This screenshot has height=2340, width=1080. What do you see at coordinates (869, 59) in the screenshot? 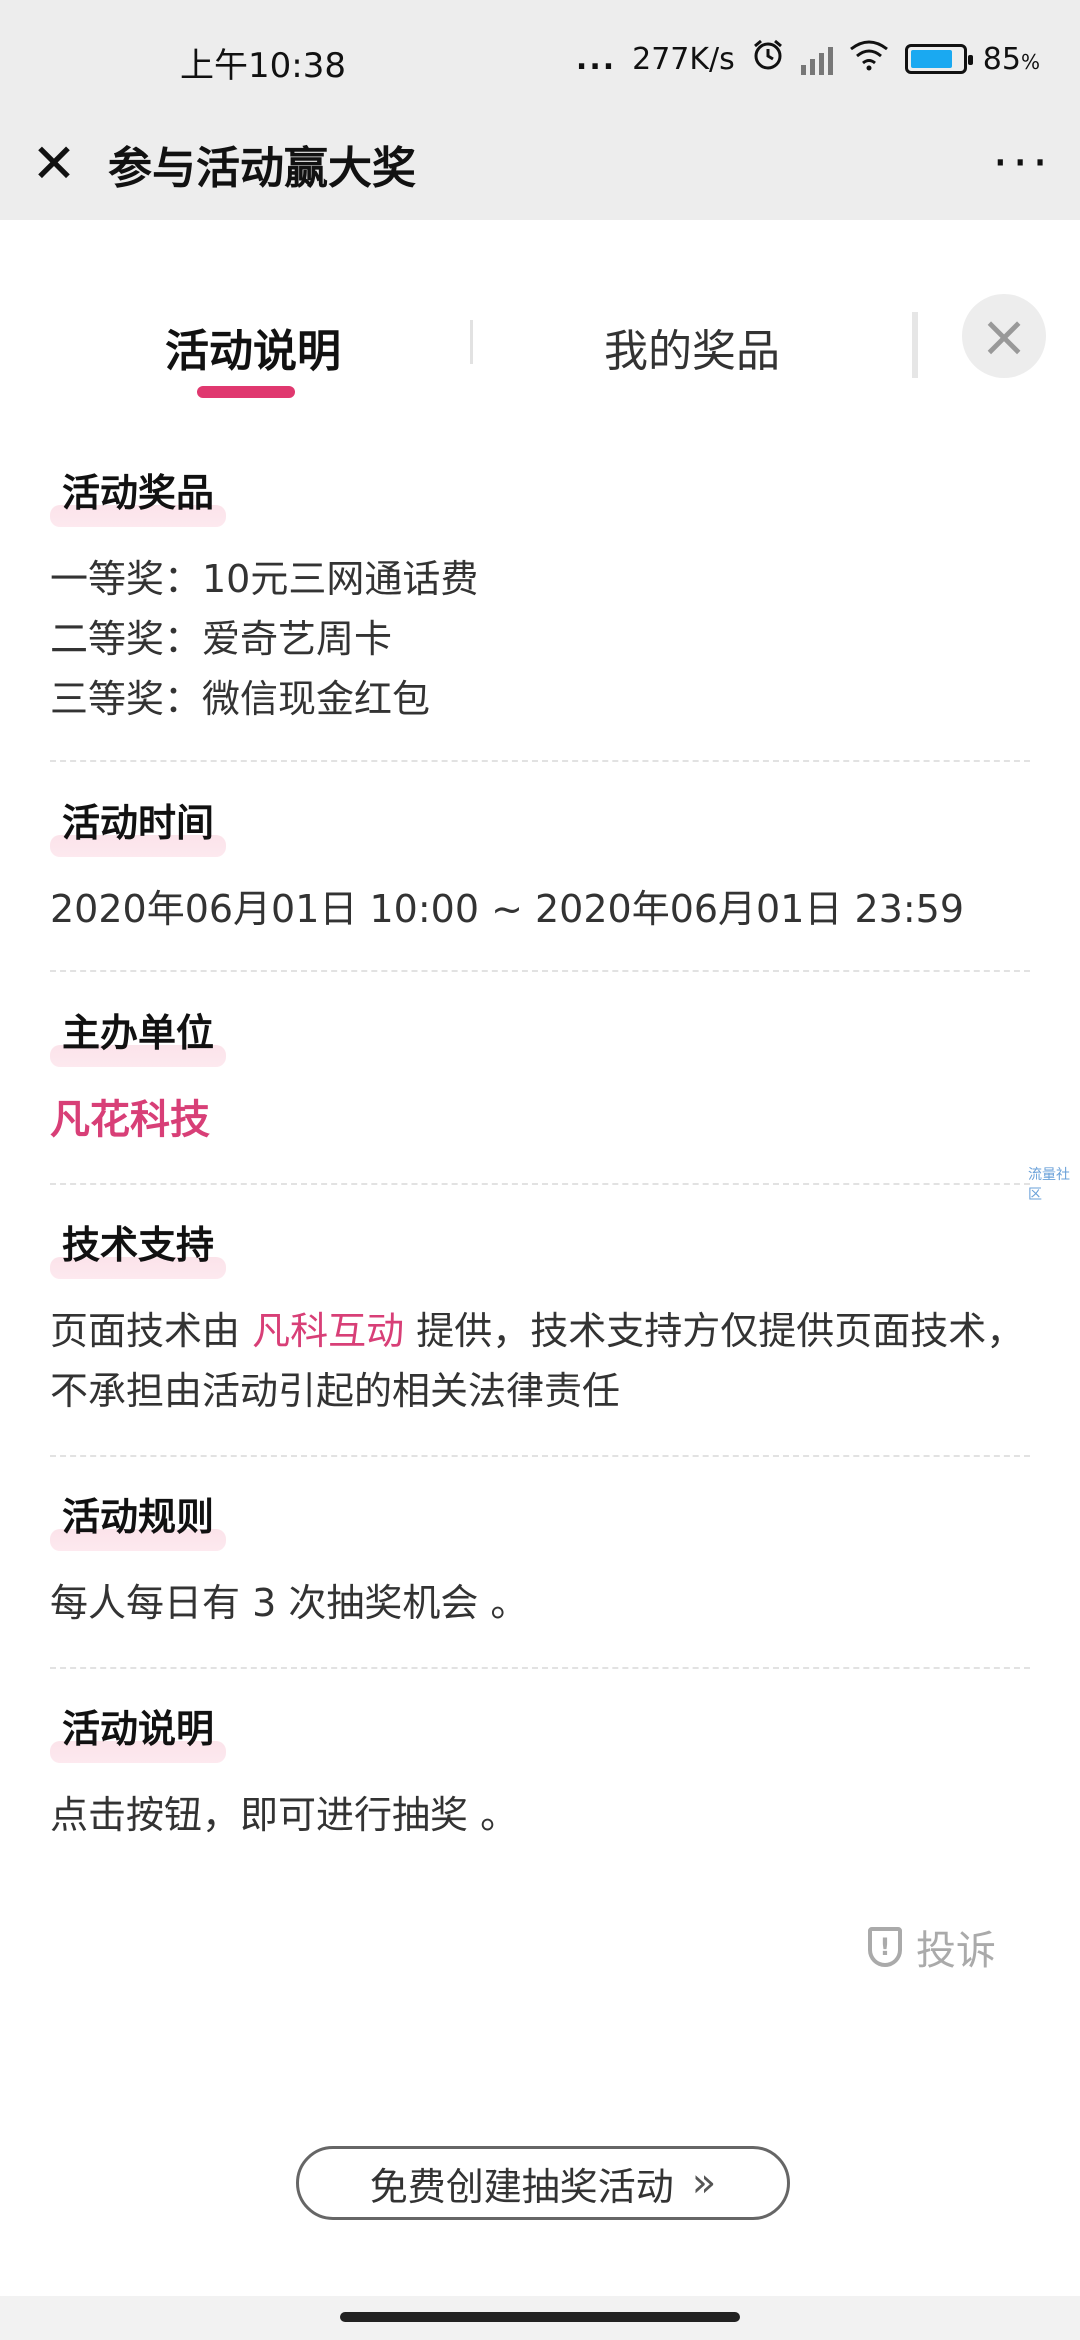
I see `wifi-icon` at bounding box center [869, 59].